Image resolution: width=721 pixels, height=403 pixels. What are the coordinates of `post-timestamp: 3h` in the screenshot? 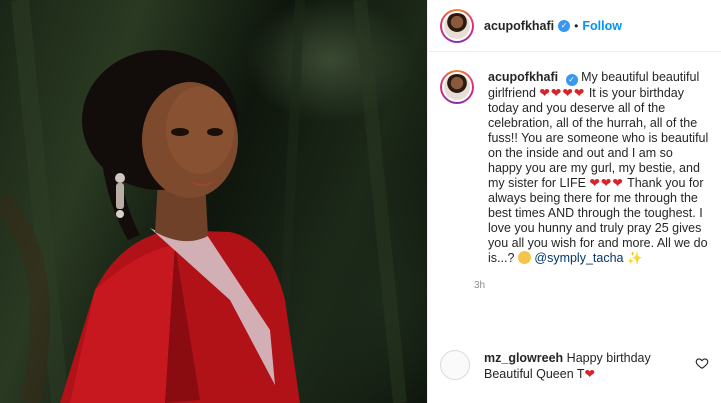 It's located at (591, 285).